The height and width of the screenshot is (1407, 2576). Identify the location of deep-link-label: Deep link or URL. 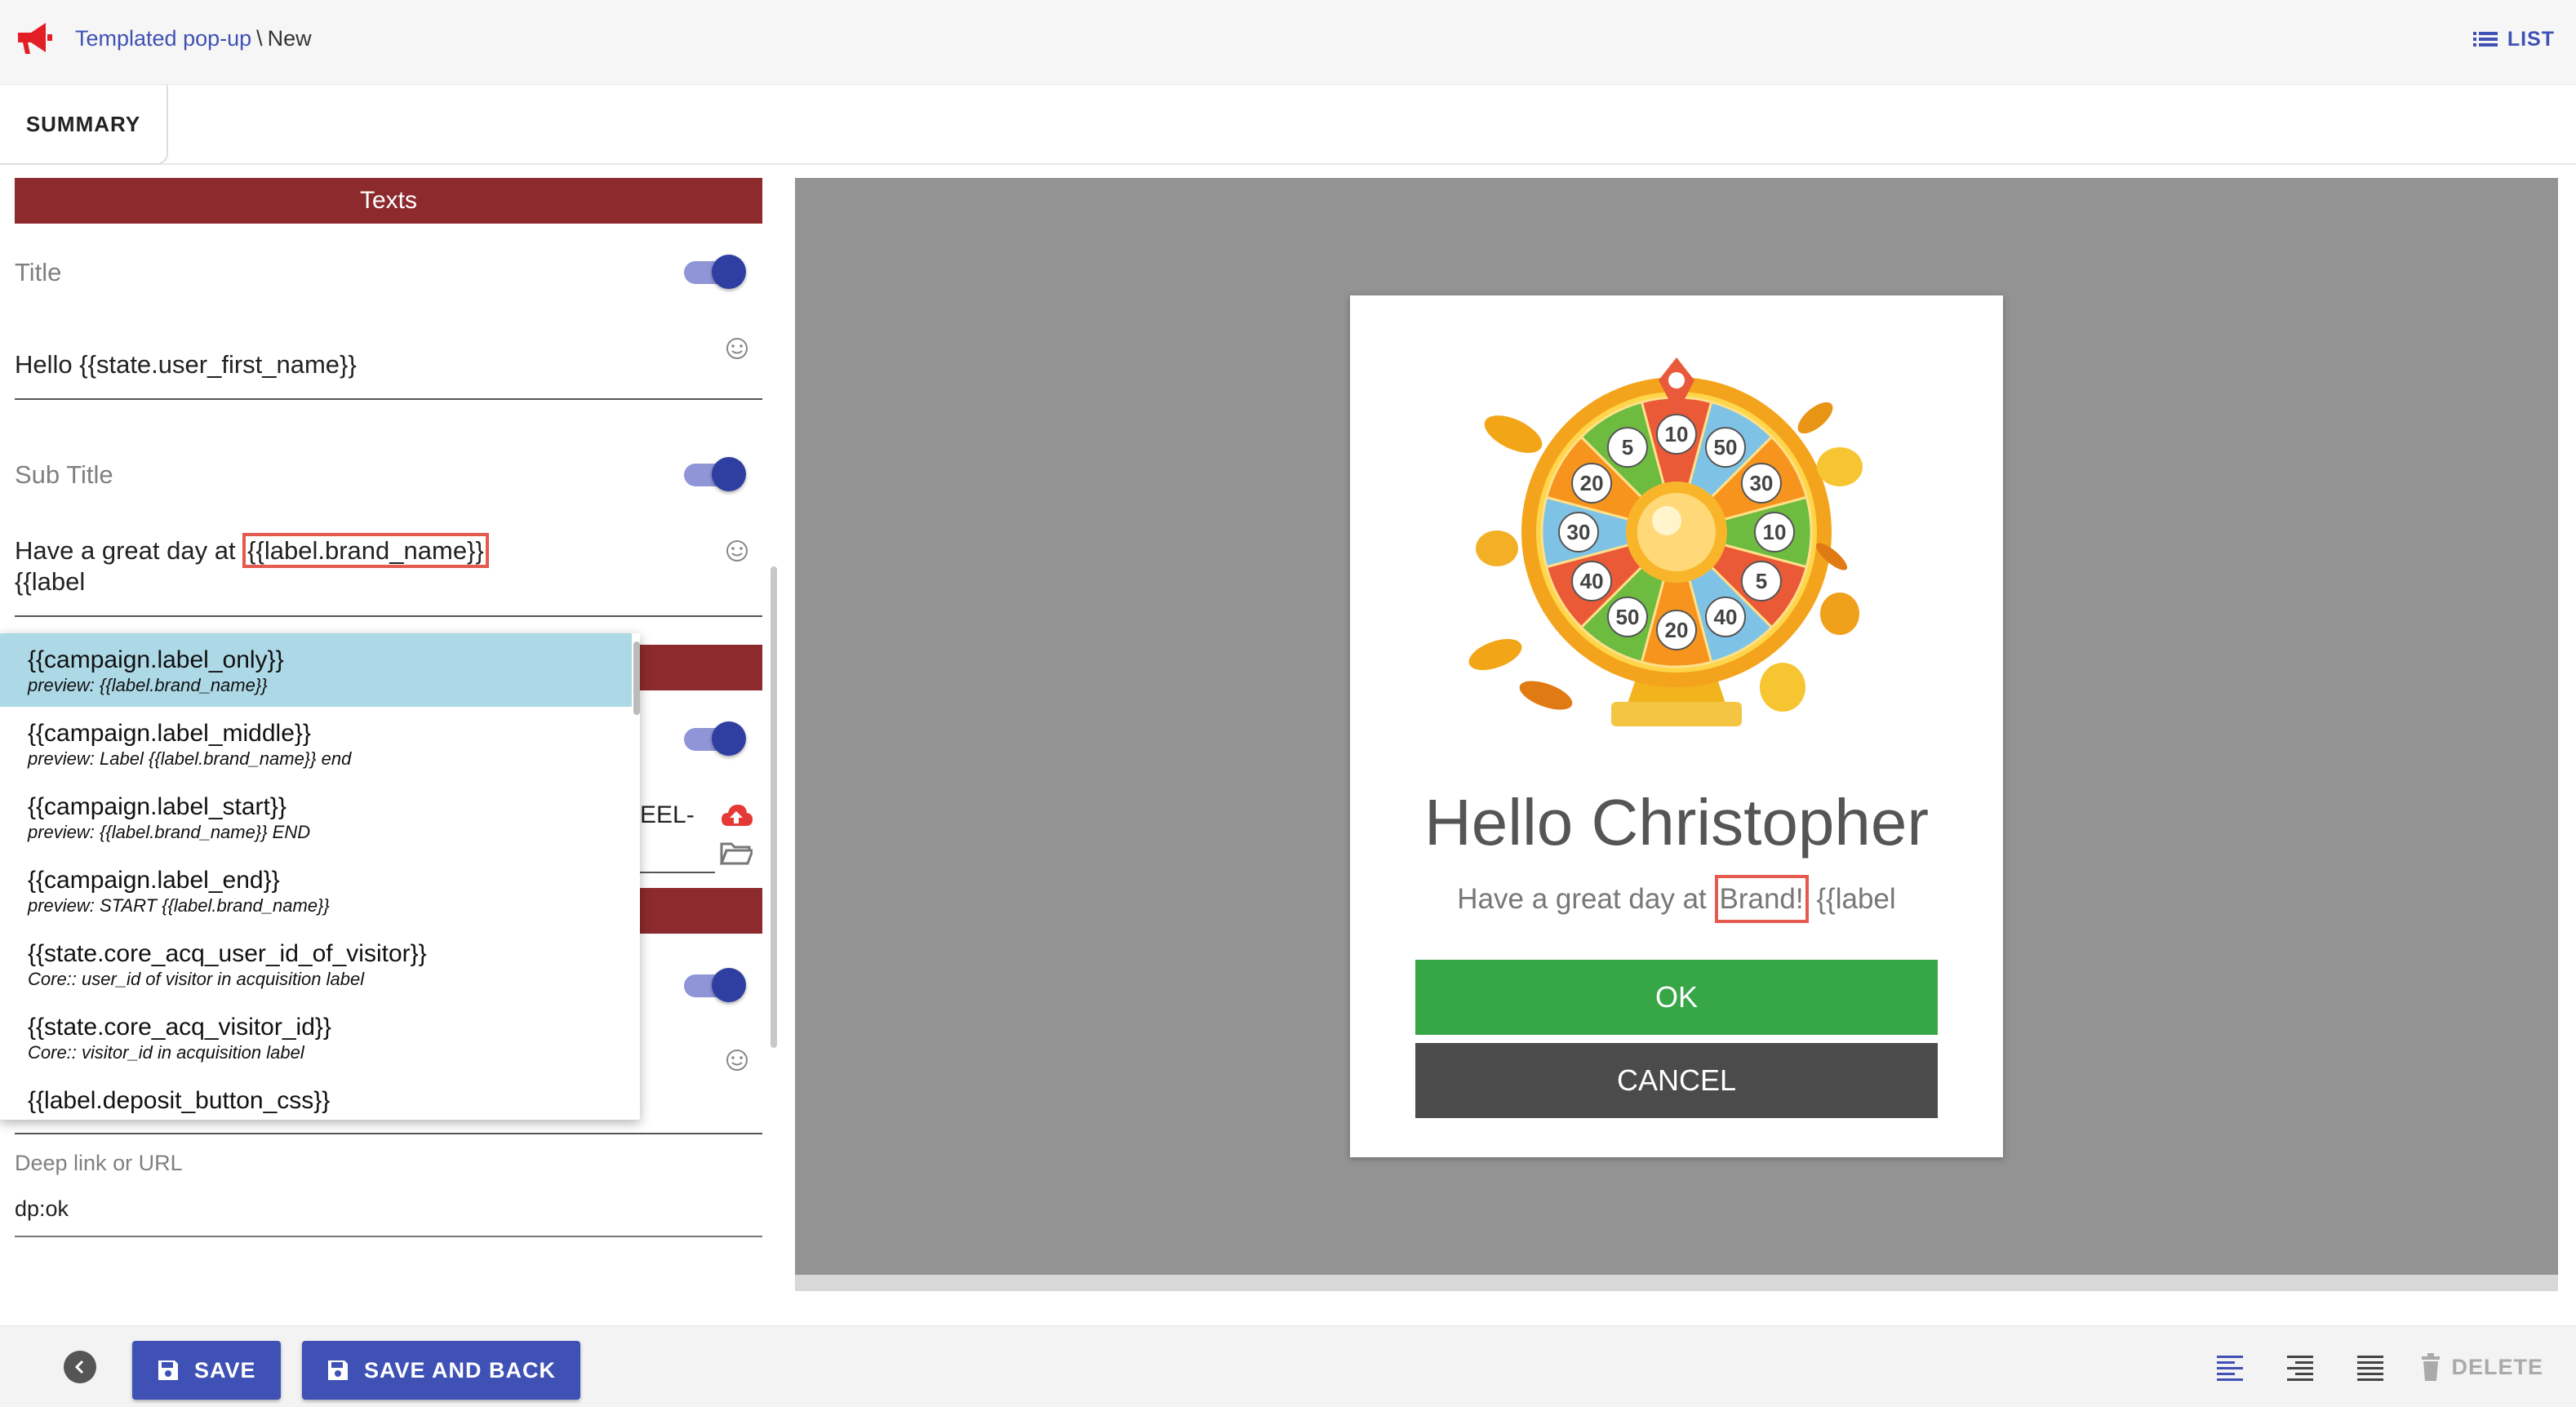
(99, 1163).